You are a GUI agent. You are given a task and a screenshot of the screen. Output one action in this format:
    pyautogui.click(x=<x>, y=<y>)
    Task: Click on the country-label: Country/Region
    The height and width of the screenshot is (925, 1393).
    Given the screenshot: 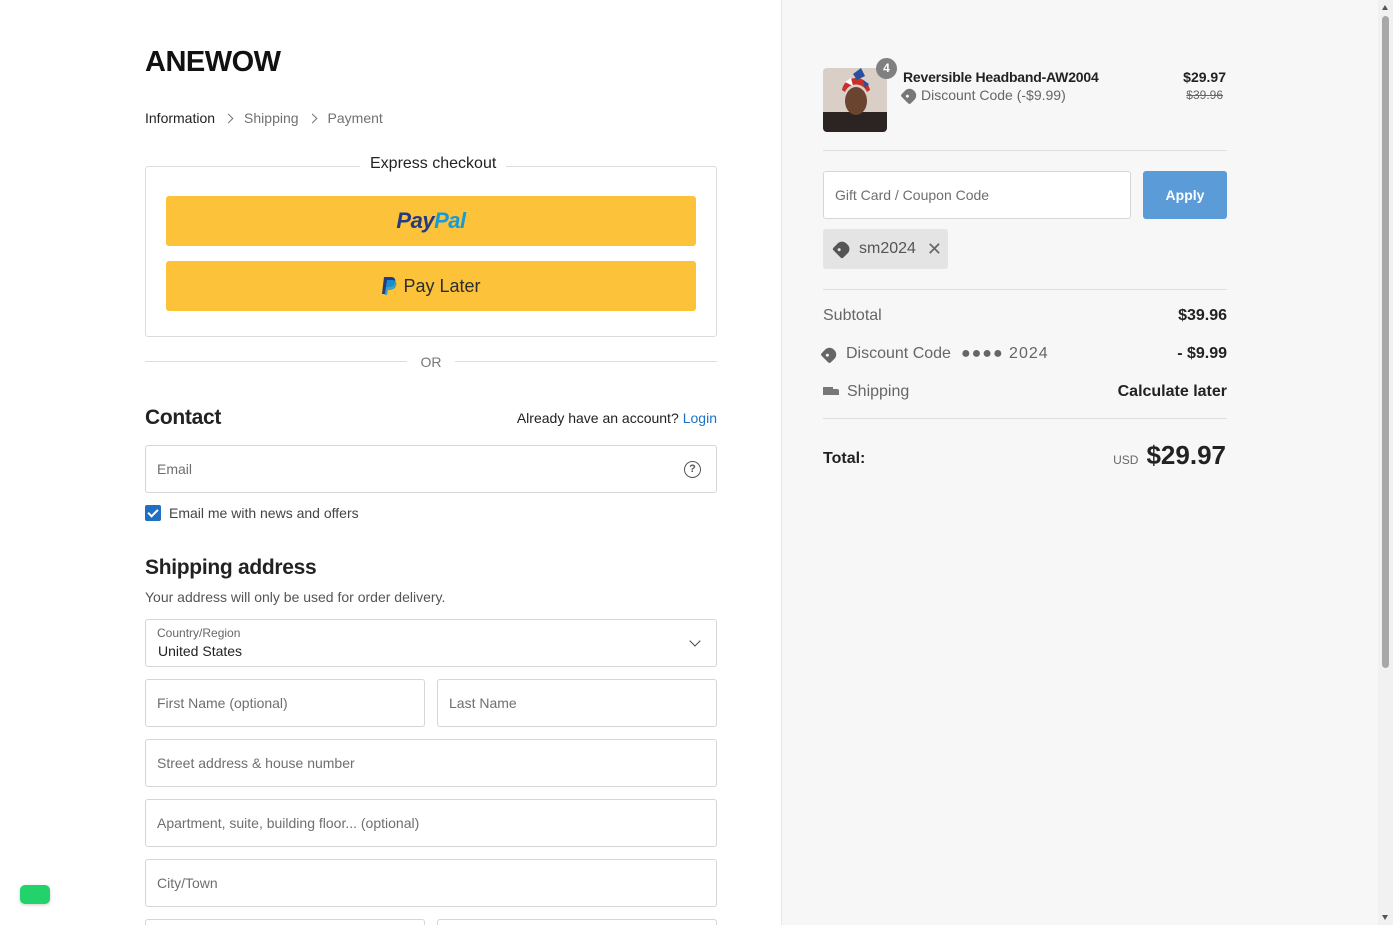 What is the action you would take?
    pyautogui.click(x=199, y=633)
    